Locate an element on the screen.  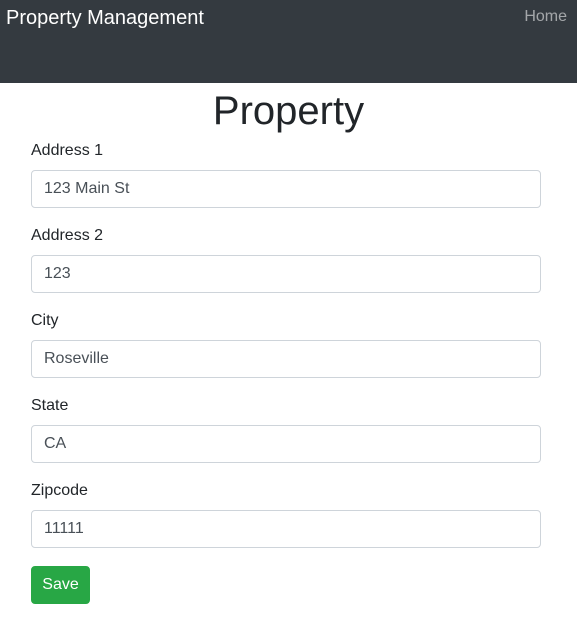
address2-group: Address 2 is located at coordinates (286, 259).